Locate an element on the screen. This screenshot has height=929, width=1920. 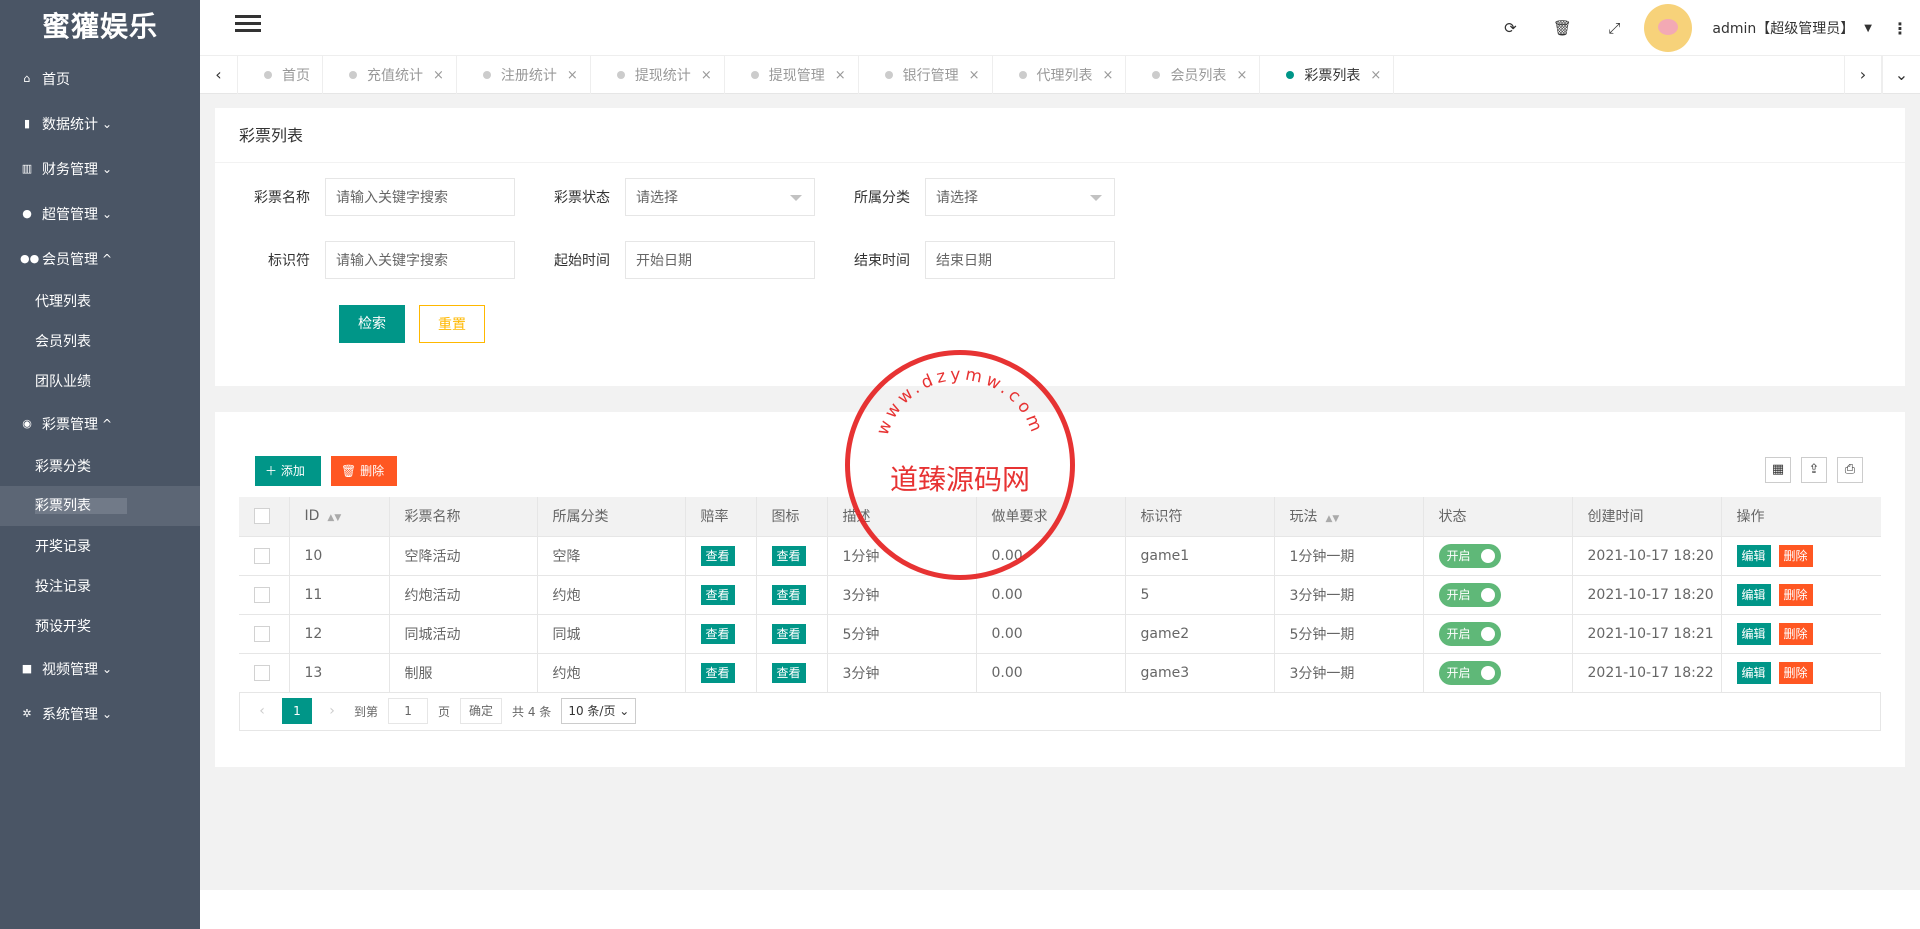
status-select: 请选择 is located at coordinates (720, 197).